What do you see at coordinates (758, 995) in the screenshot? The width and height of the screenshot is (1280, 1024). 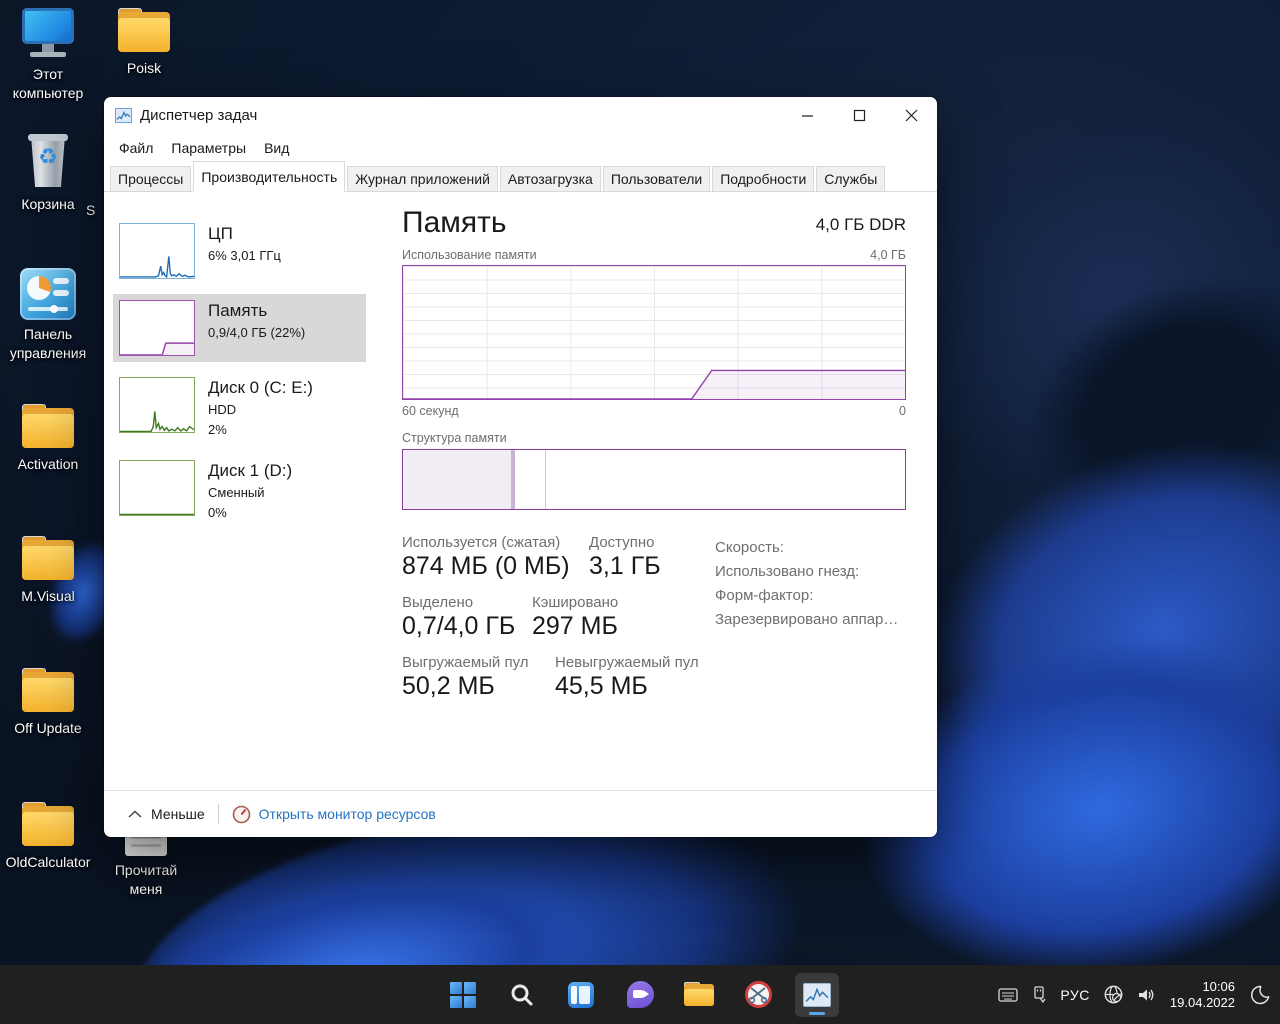 I see `snipping-tool-button` at bounding box center [758, 995].